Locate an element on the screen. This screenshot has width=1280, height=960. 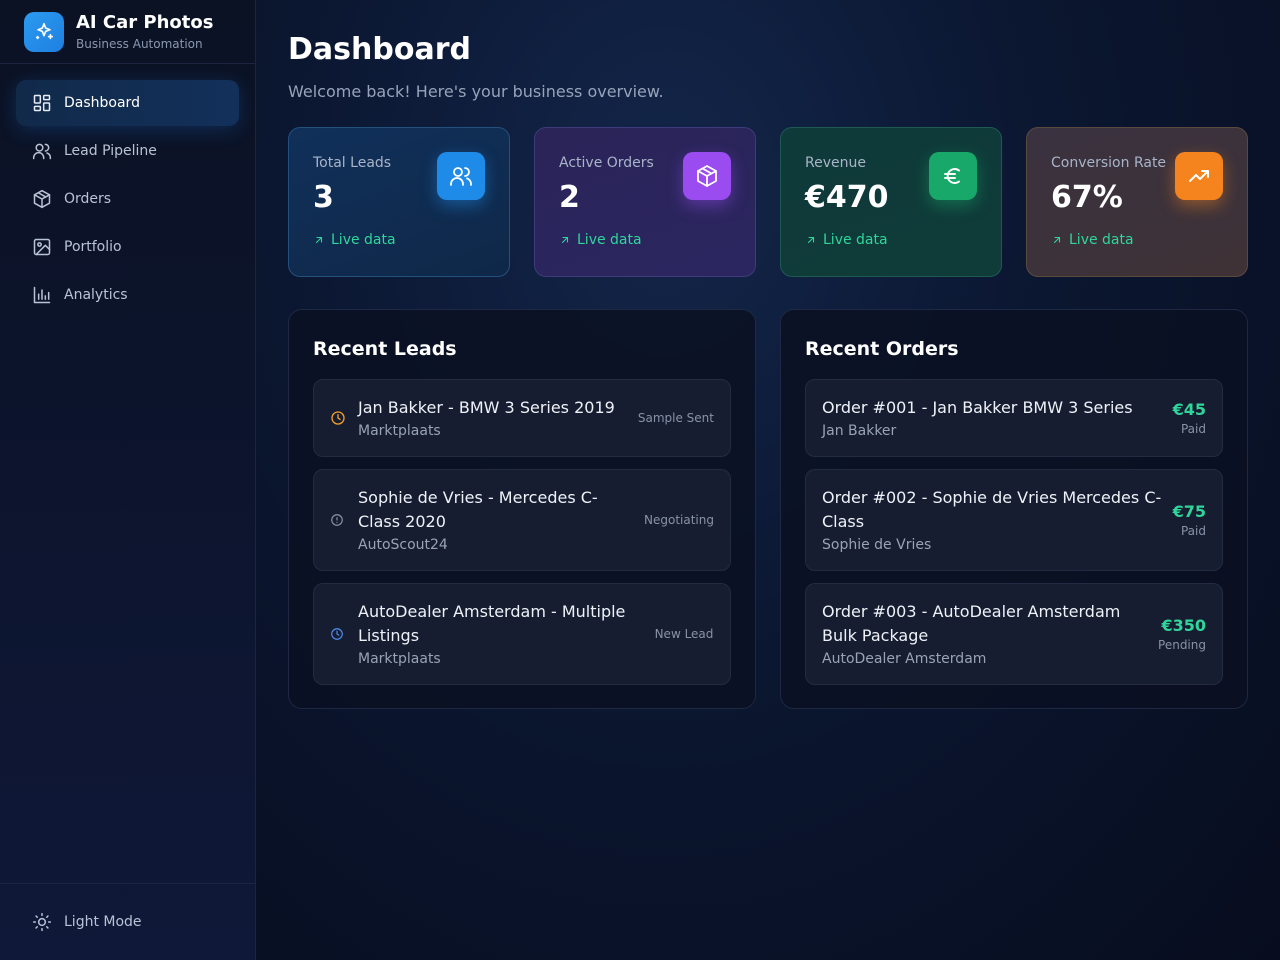
lead-status: Sample Sent is located at coordinates (675, 418).